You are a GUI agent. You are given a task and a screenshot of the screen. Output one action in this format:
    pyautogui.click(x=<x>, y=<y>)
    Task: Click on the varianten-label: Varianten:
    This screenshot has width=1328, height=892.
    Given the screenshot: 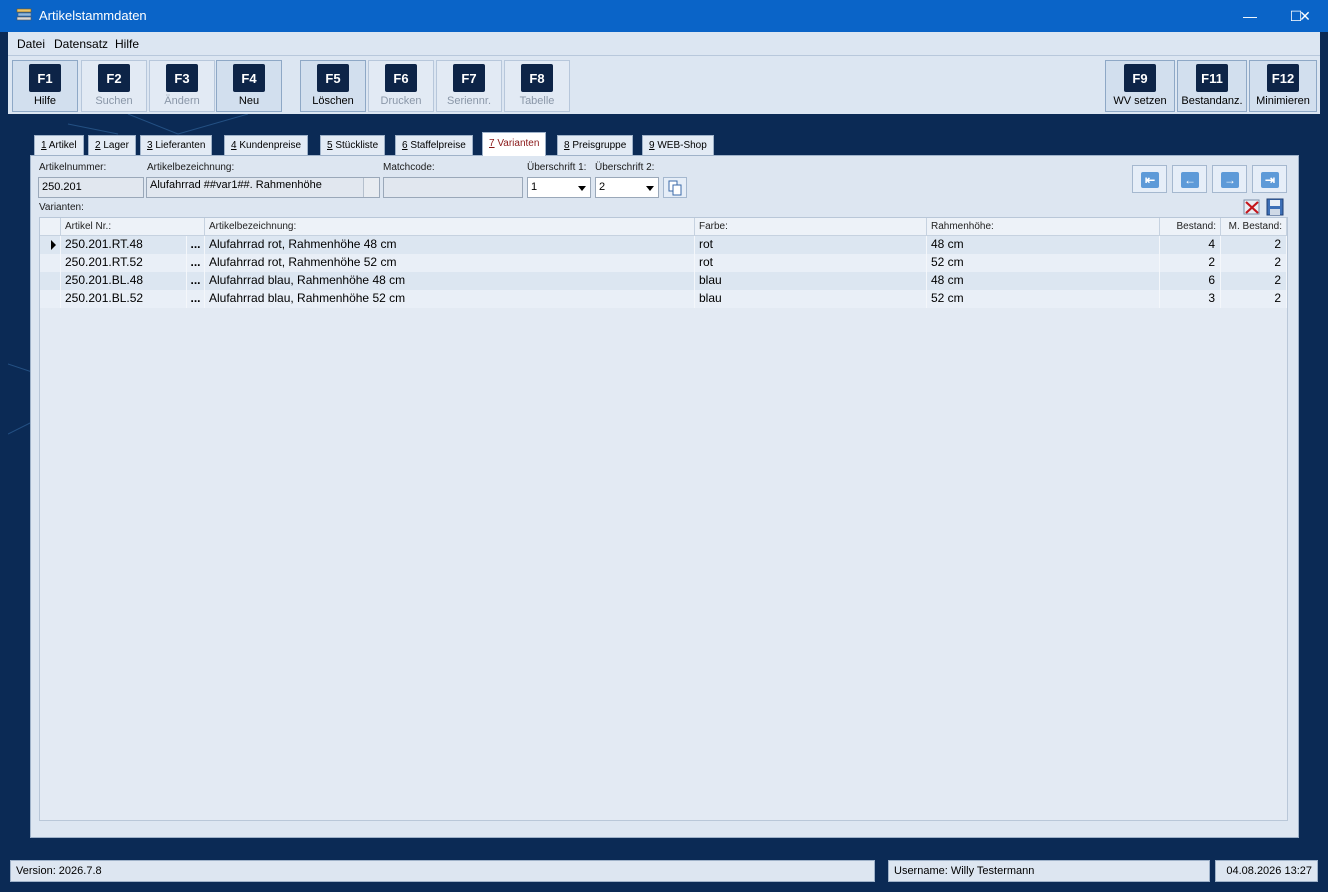 What is the action you would take?
    pyautogui.click(x=61, y=207)
    